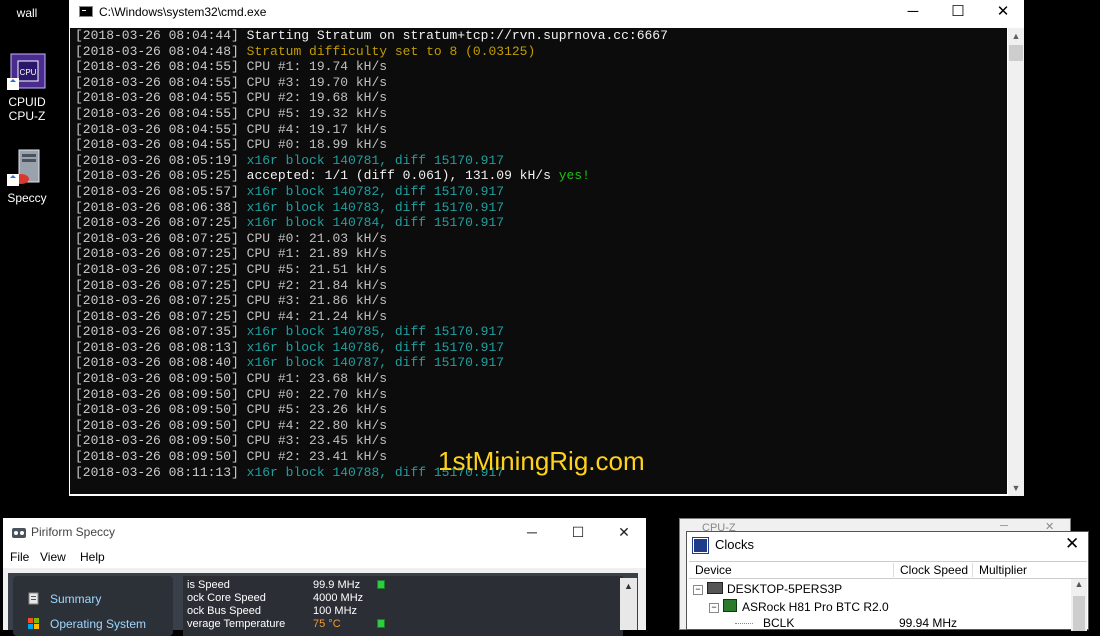 The height and width of the screenshot is (636, 1100). Describe the element at coordinates (371, 379) in the screenshot. I see `console-line: [2018-03-26 08:09:50] CPU #1: 23.68 kH/s` at that location.